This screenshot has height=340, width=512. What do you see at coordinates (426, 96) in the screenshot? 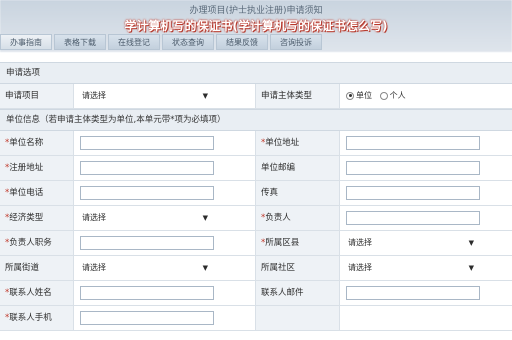
I see `field-cell: 单位 个人` at bounding box center [426, 96].